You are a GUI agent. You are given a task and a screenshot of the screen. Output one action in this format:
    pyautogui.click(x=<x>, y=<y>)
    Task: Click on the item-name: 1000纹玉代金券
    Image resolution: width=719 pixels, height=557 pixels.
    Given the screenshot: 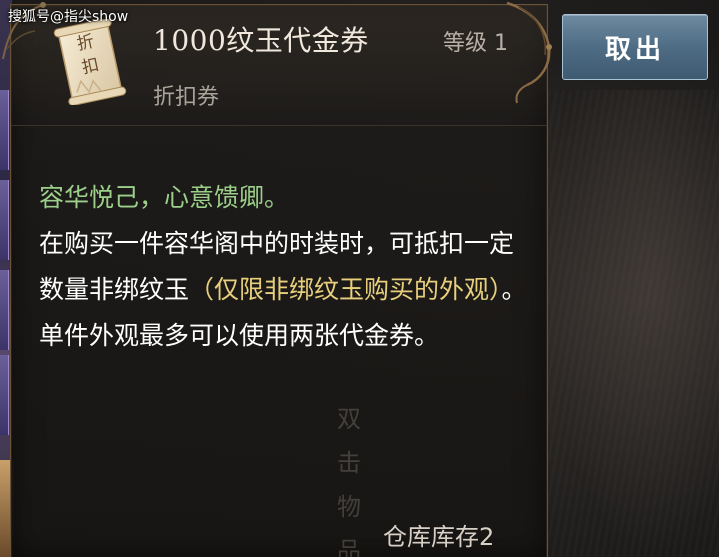 What is the action you would take?
    pyautogui.click(x=261, y=40)
    